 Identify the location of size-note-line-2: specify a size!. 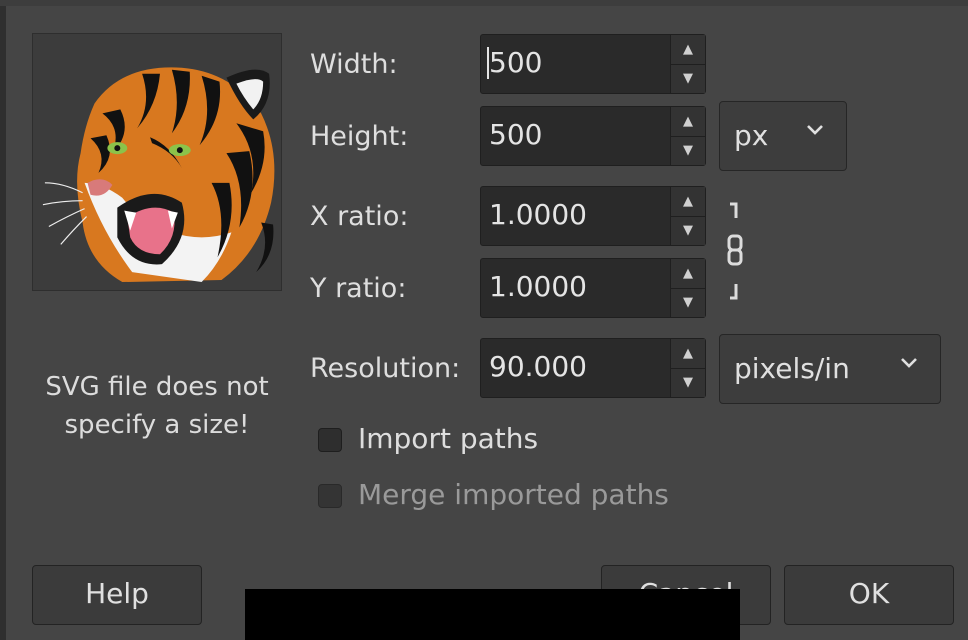
(157, 425).